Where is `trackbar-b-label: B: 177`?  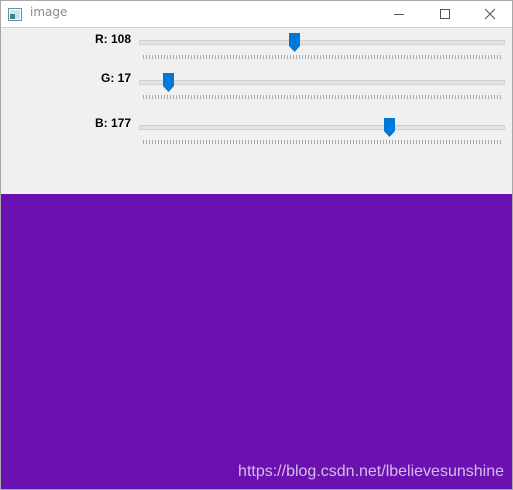
trackbar-b-label: B: 177 is located at coordinates (112, 123).